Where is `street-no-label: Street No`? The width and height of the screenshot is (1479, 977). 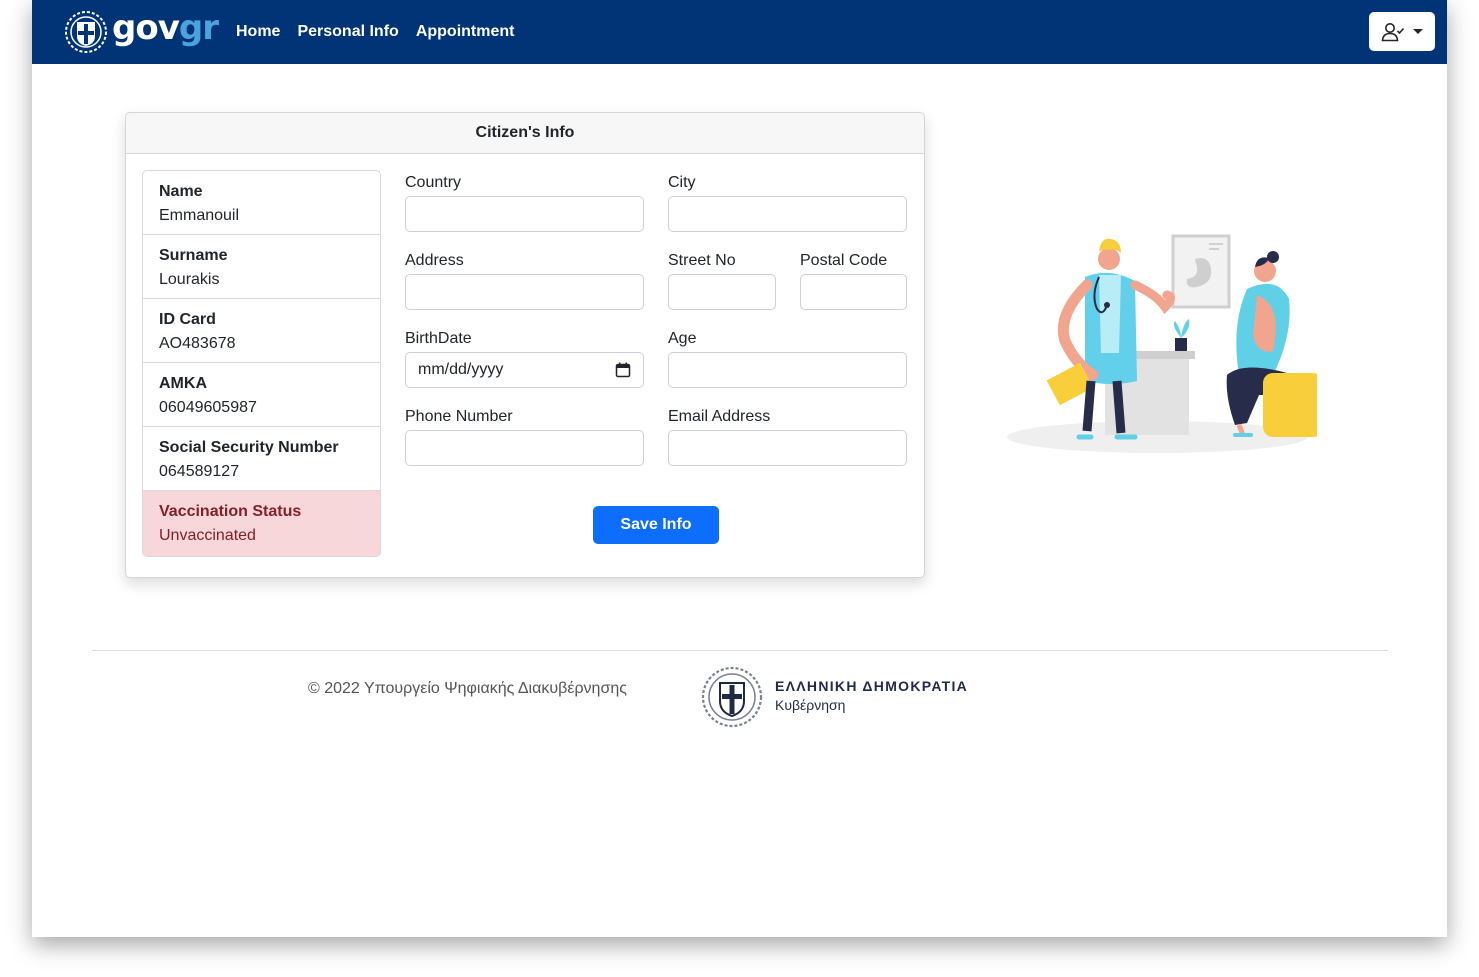 street-no-label: Street No is located at coordinates (702, 260).